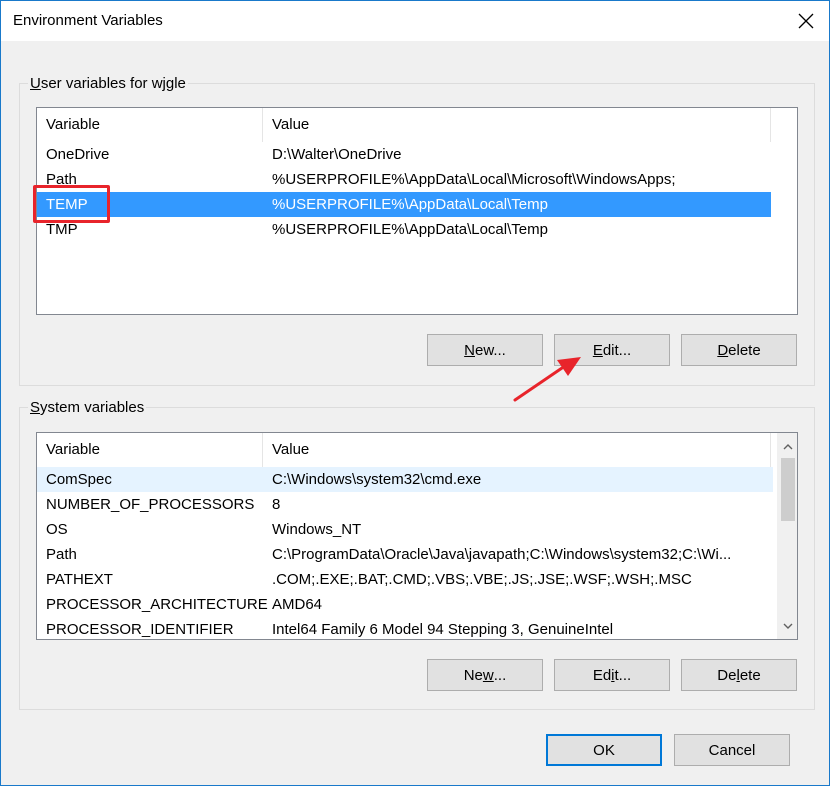 The width and height of the screenshot is (830, 786). I want to click on variable-name: OS, so click(57, 529).